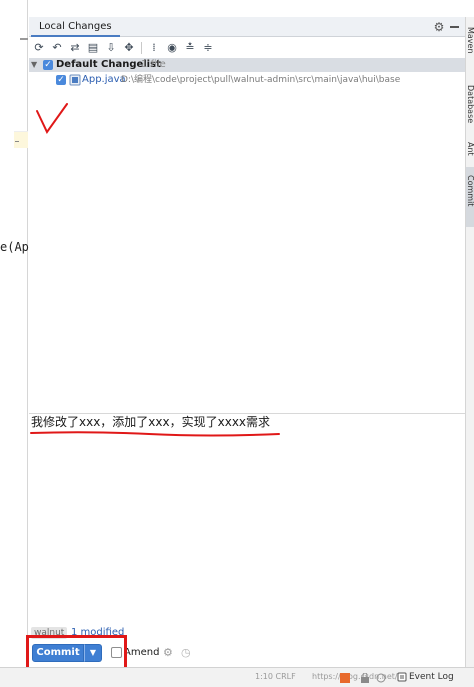  What do you see at coordinates (153, 64) in the screenshot?
I see `changelist-count: 1 file` at bounding box center [153, 64].